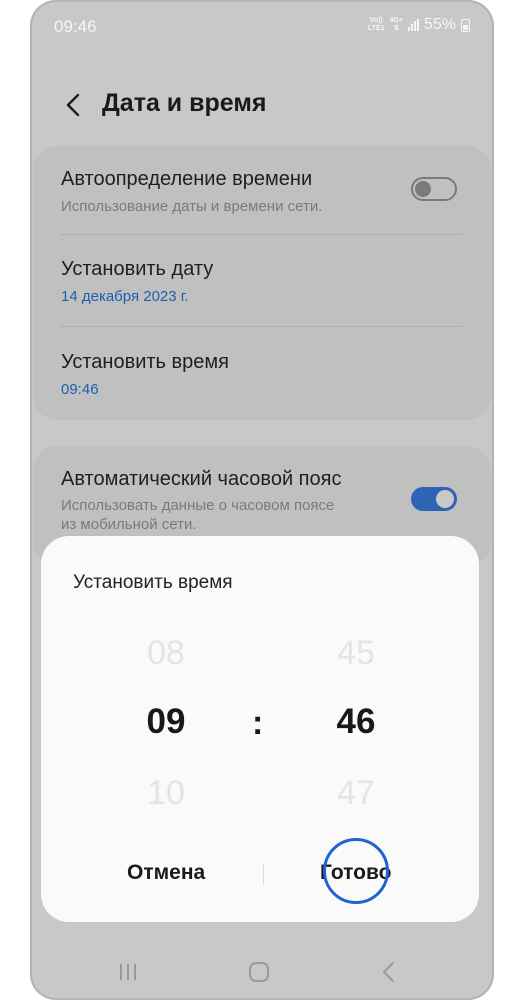 This screenshot has height=1000, width=525. Describe the element at coordinates (166, 722) in the screenshot. I see `hour-selected: 09` at that location.